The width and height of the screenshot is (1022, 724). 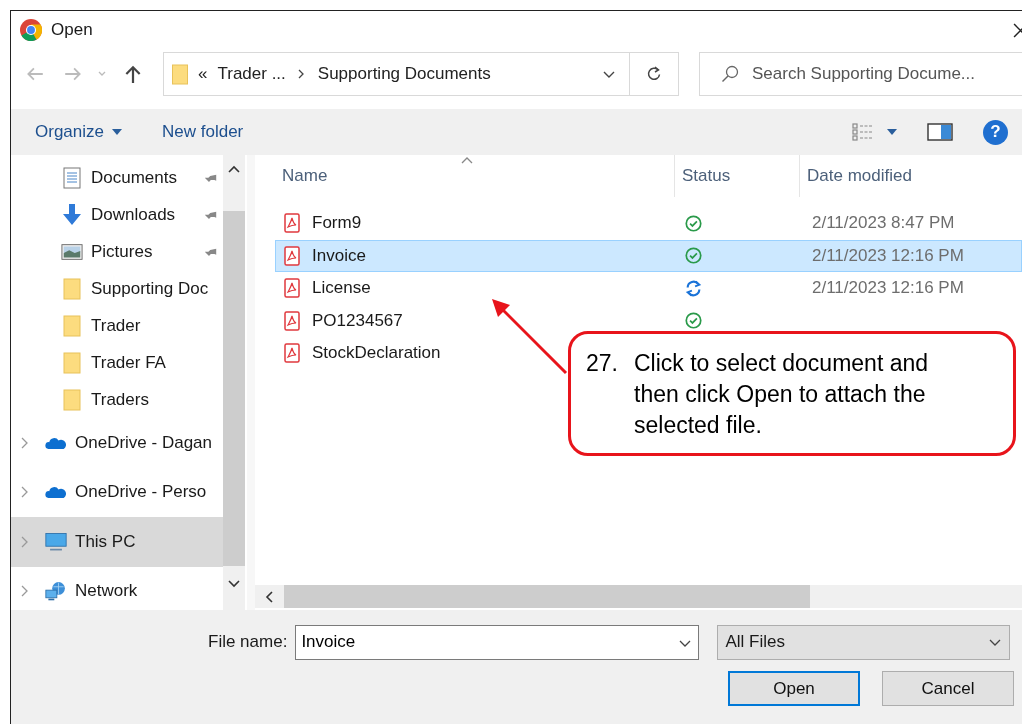 I want to click on sidebar-label: Trader FA, so click(x=128, y=362).